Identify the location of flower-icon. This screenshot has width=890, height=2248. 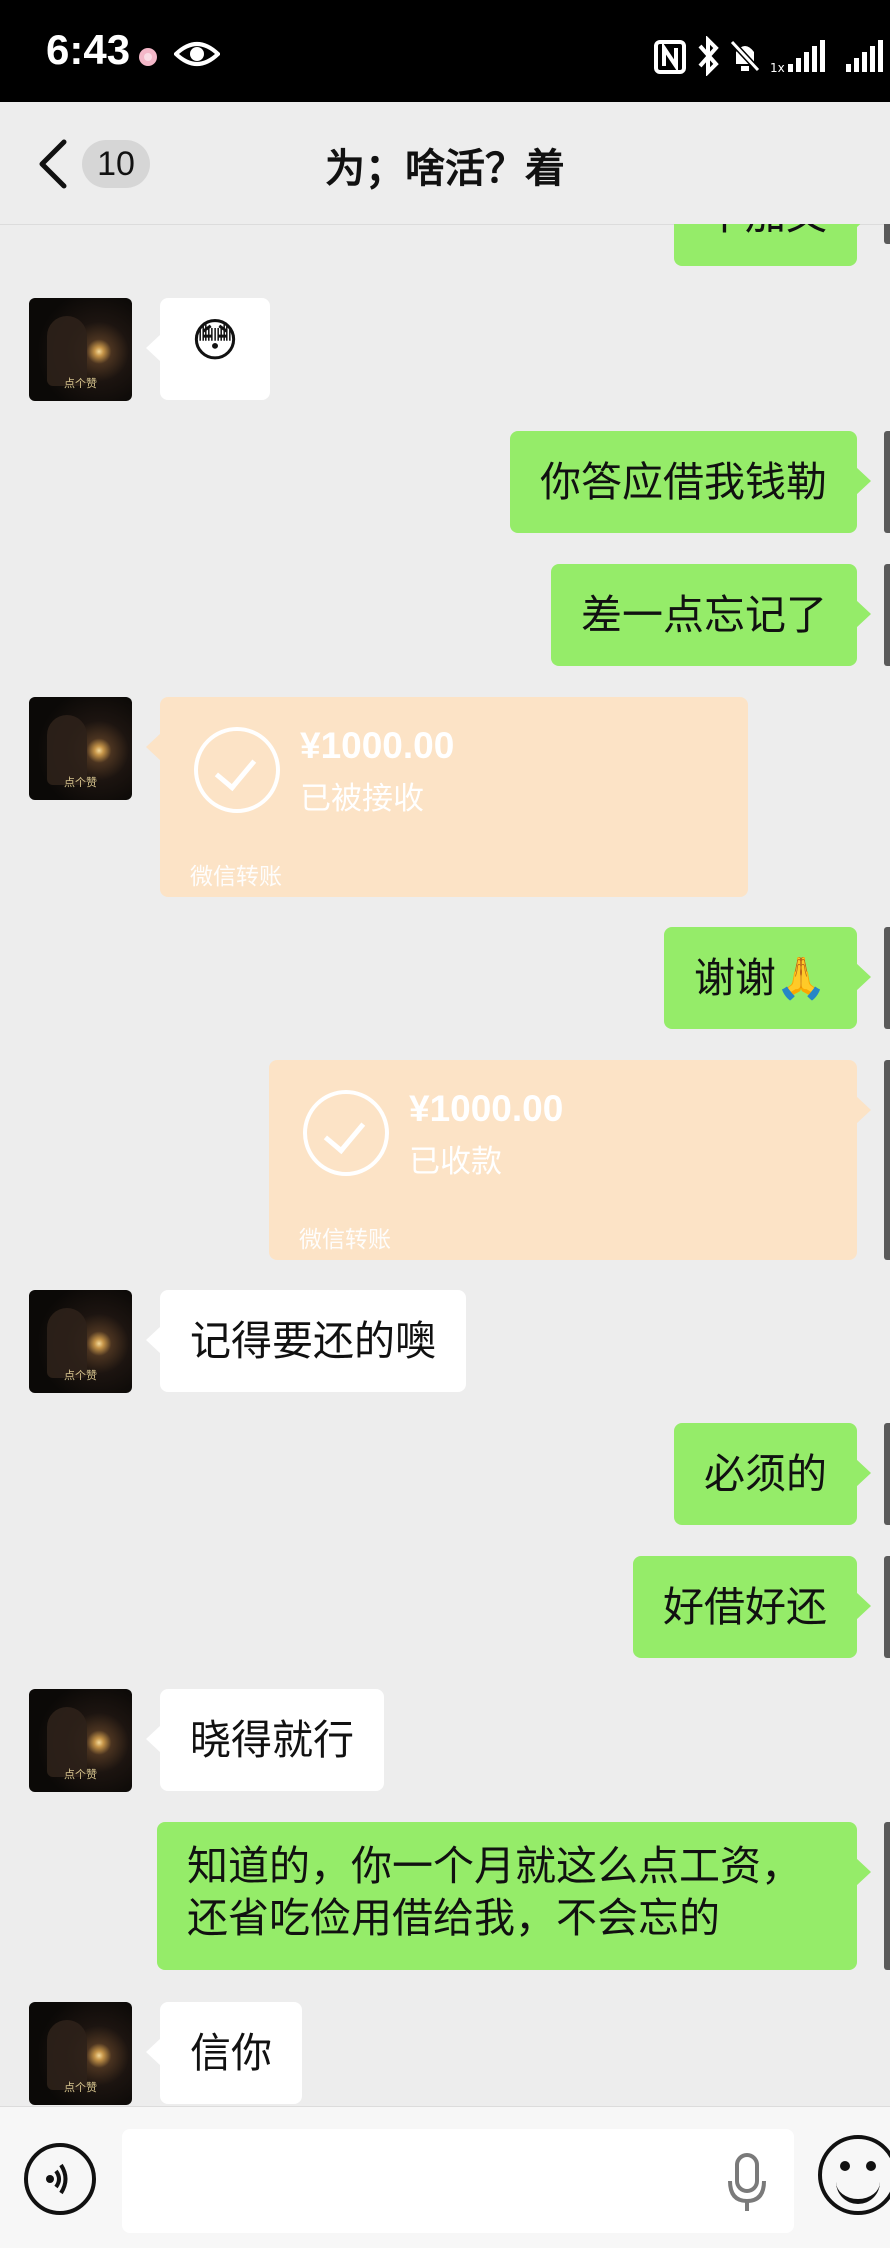
(148, 57).